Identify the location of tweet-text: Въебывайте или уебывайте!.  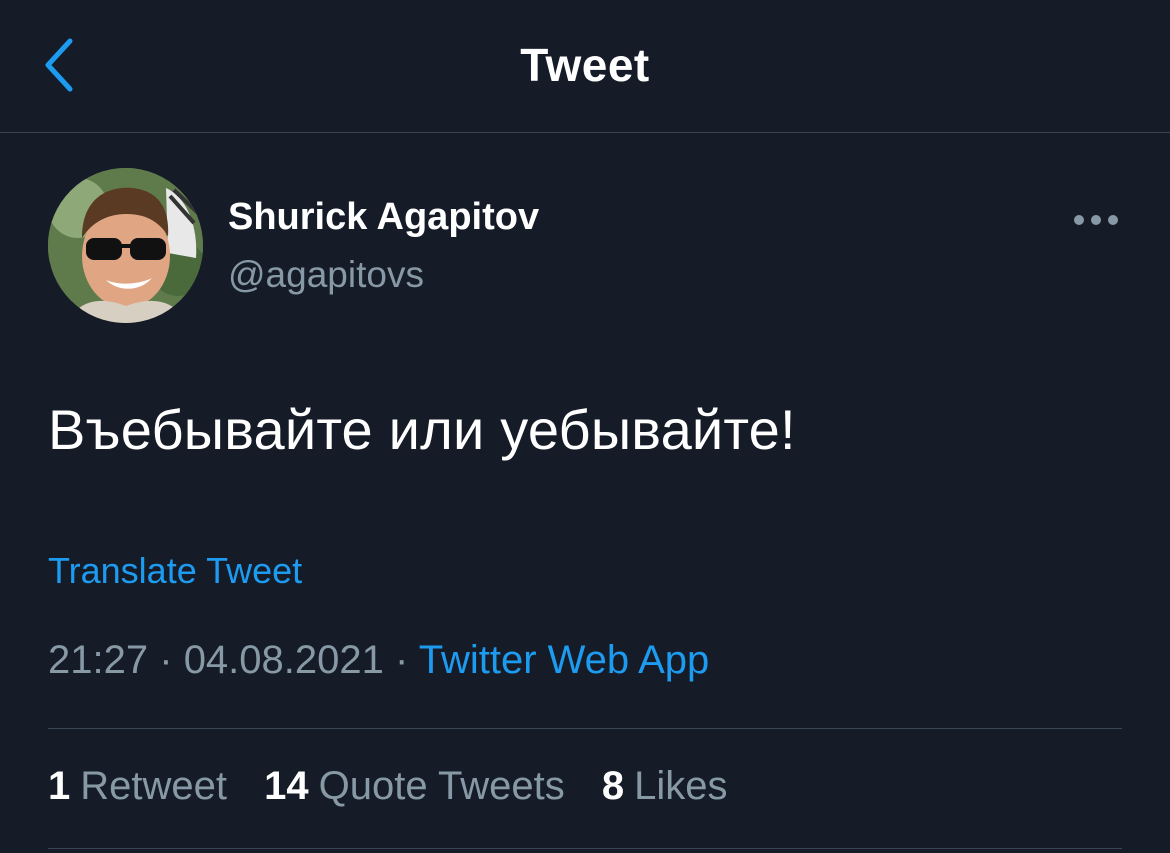
(422, 429).